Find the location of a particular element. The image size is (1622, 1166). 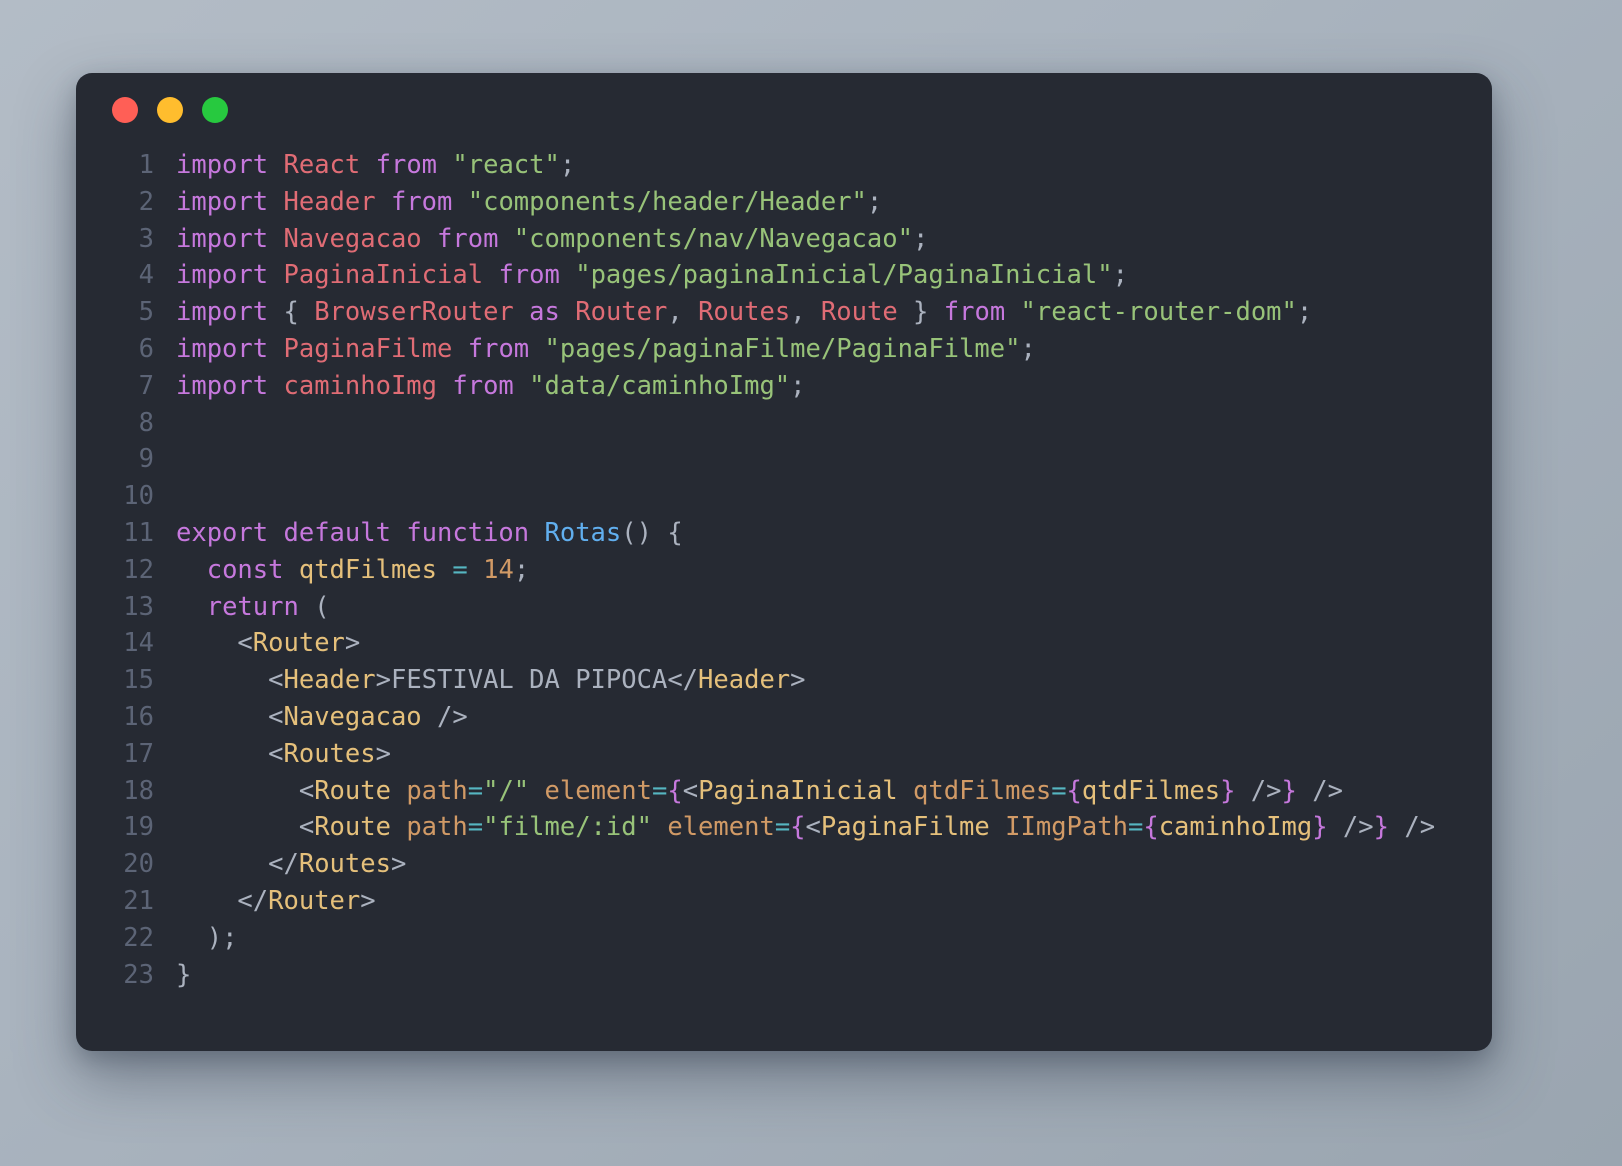

token-brace: { is located at coordinates (675, 790).